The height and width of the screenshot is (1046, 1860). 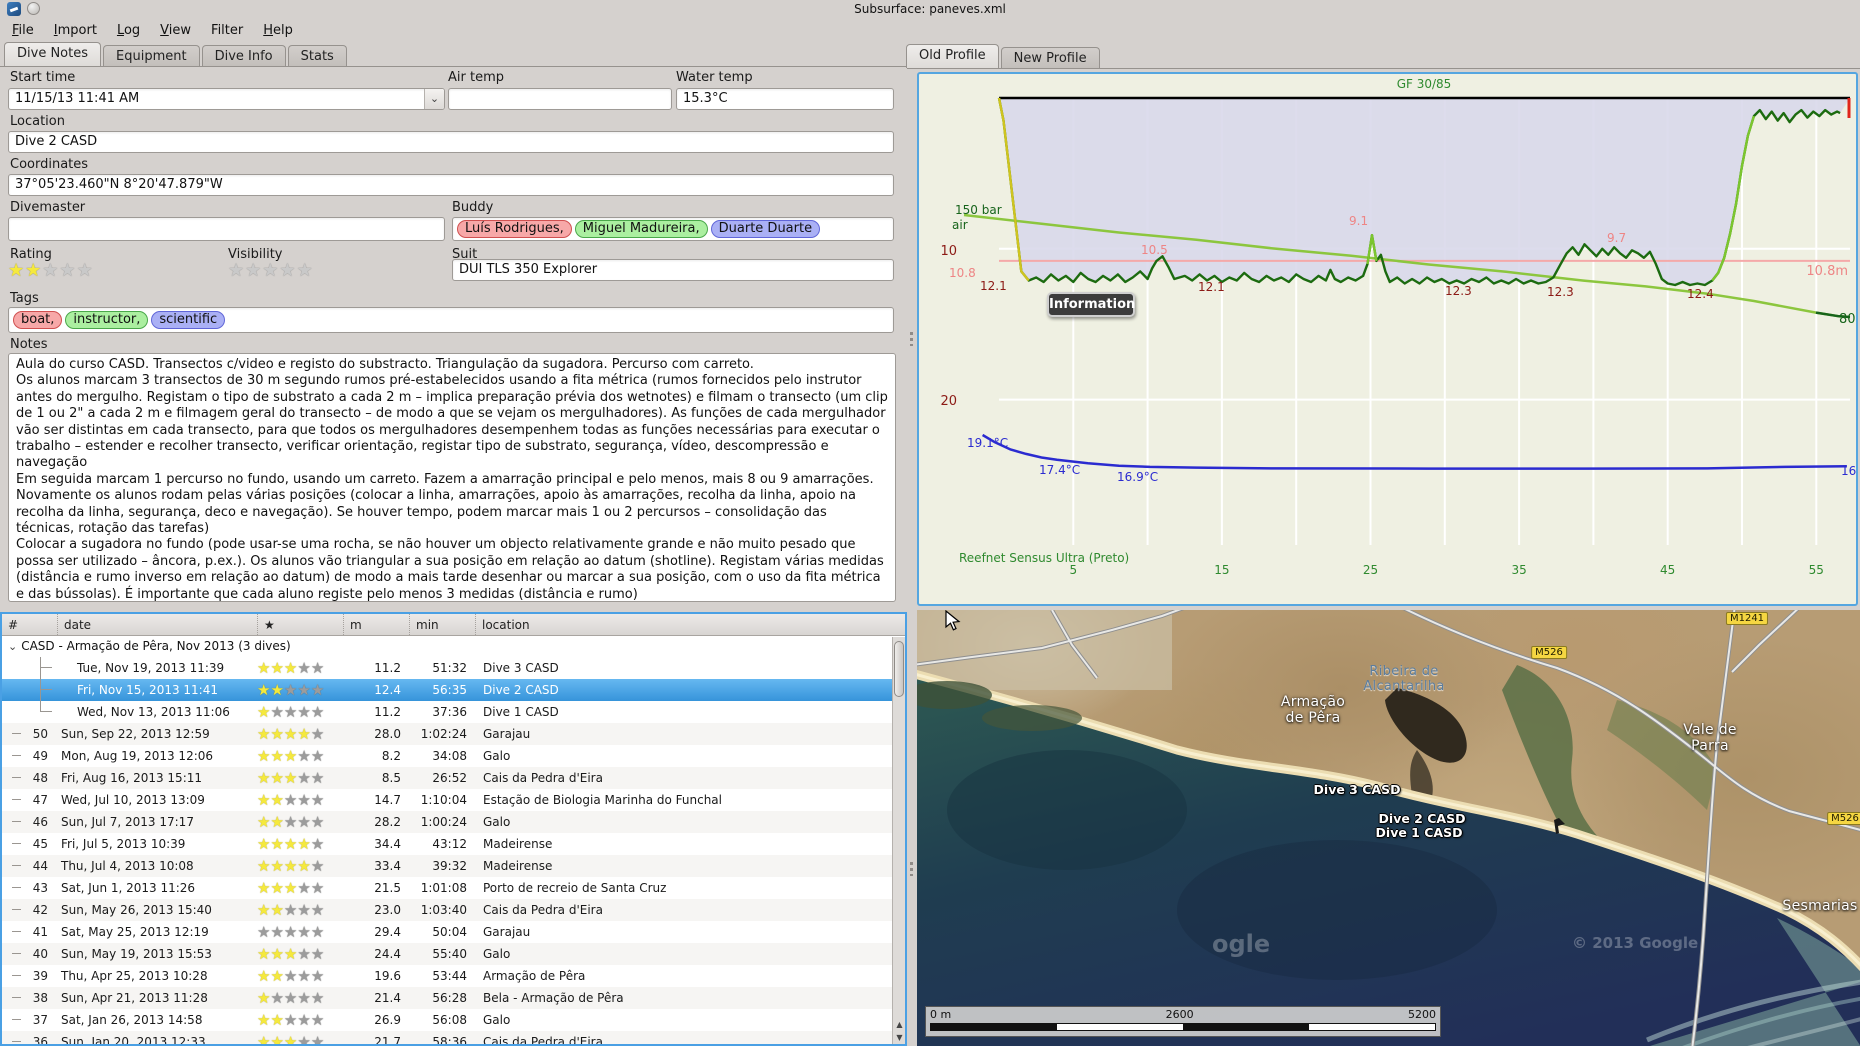 What do you see at coordinates (387, 1020) in the screenshot?
I see `dive-depth: 26.9` at bounding box center [387, 1020].